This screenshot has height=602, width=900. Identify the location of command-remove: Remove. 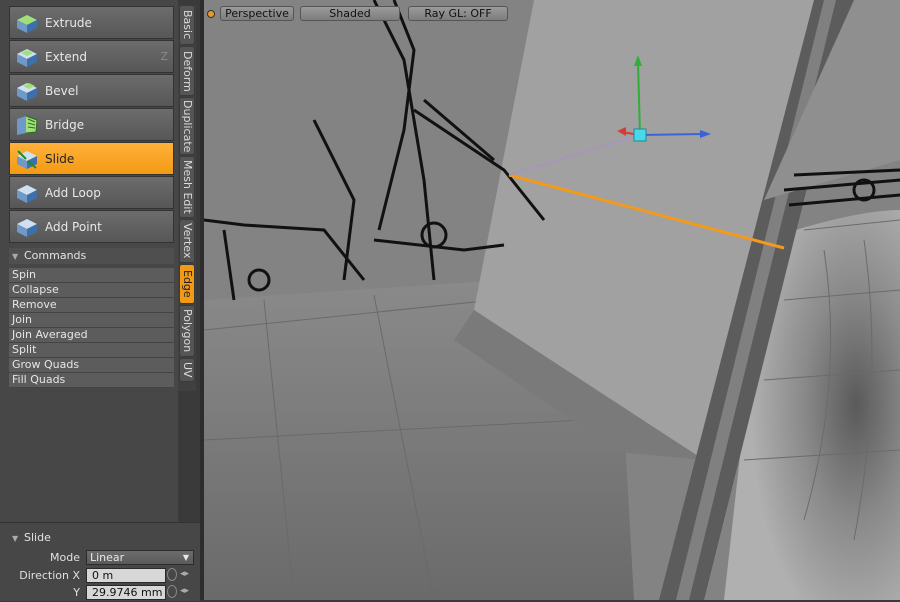
(91, 305).